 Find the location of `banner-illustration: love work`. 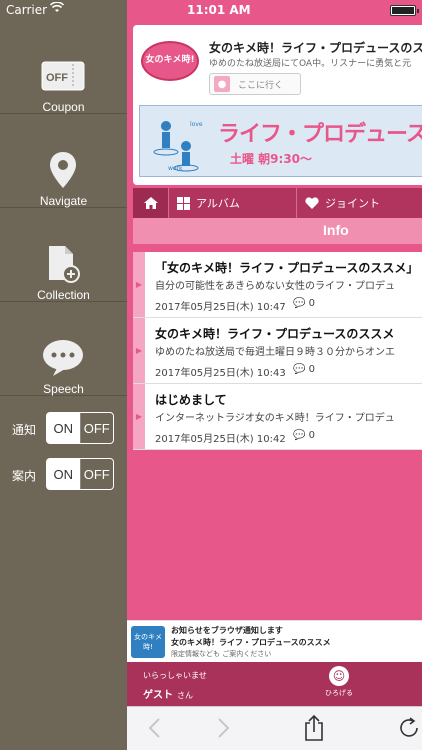

banner-illustration: love work is located at coordinates (178, 146).